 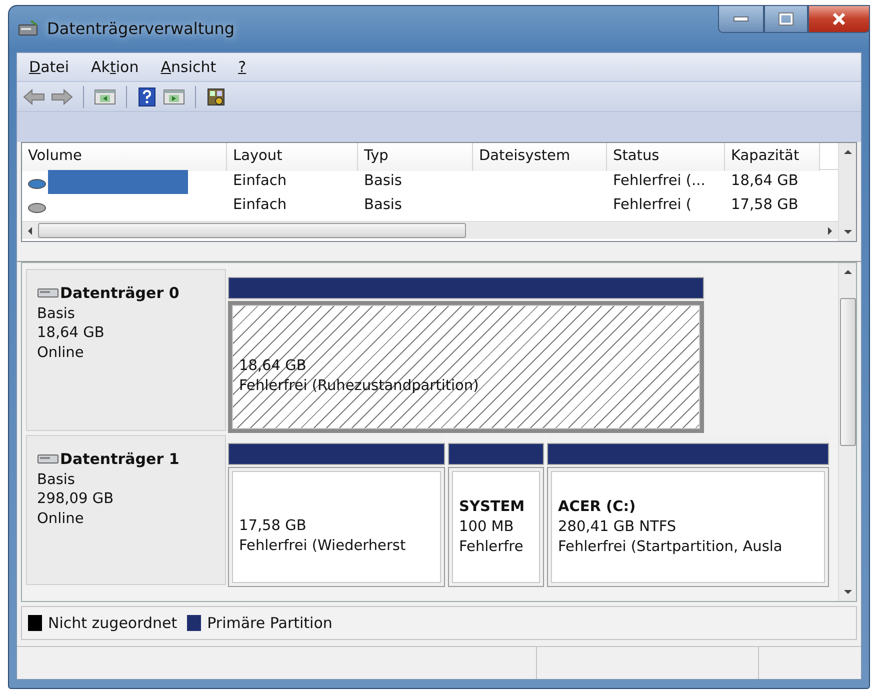 I want to click on disk-name: Datenträger 0, so click(x=120, y=293).